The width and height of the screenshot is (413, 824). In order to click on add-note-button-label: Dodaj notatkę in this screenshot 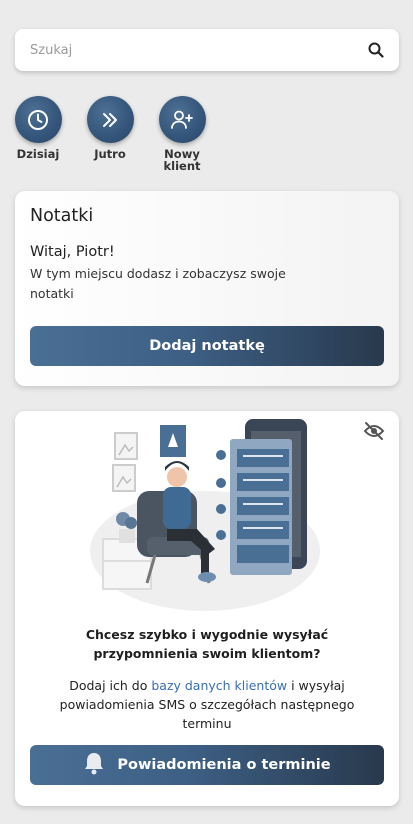, I will do `click(207, 346)`.